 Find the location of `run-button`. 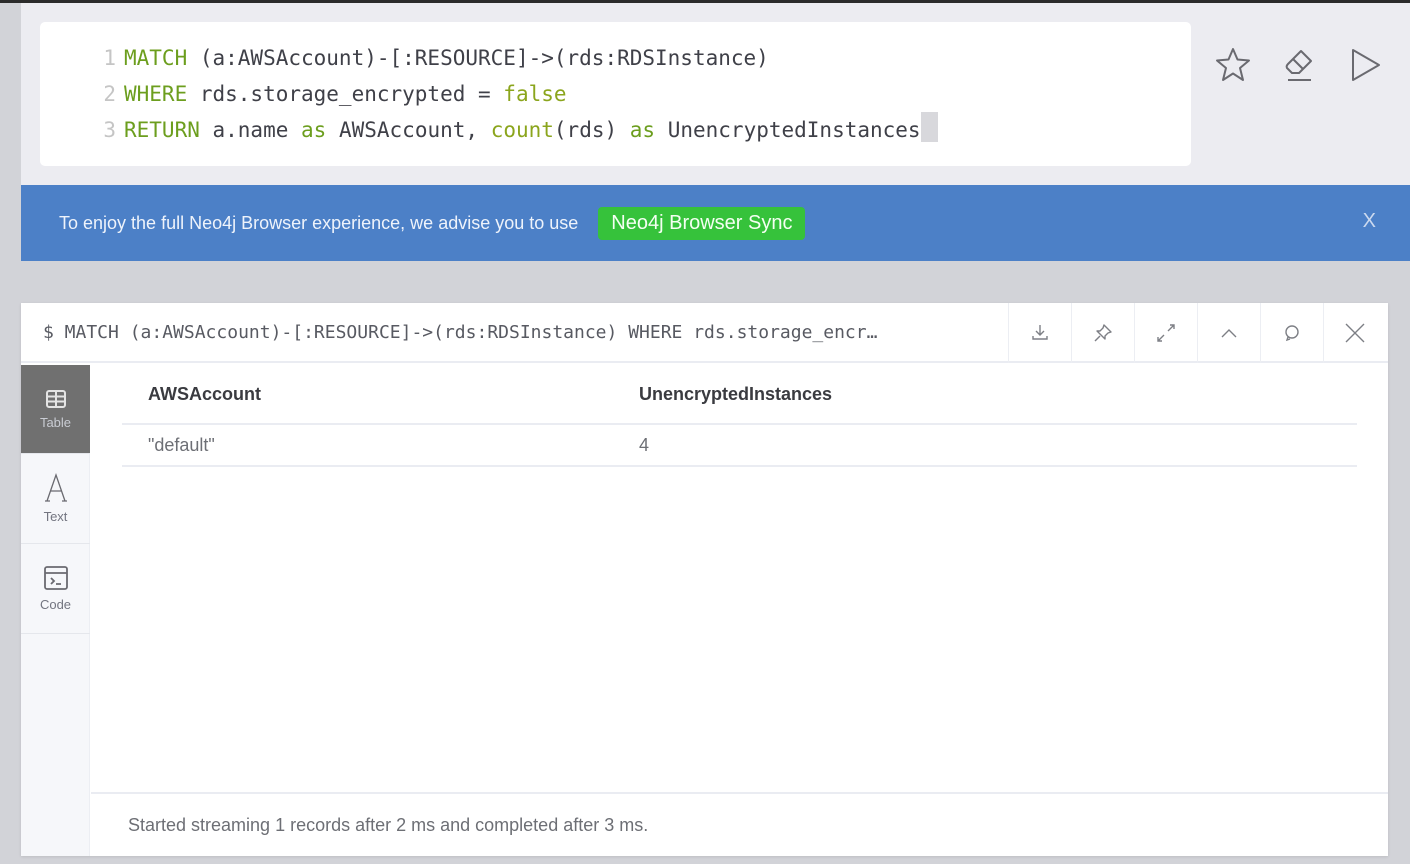

run-button is located at coordinates (1365, 65).